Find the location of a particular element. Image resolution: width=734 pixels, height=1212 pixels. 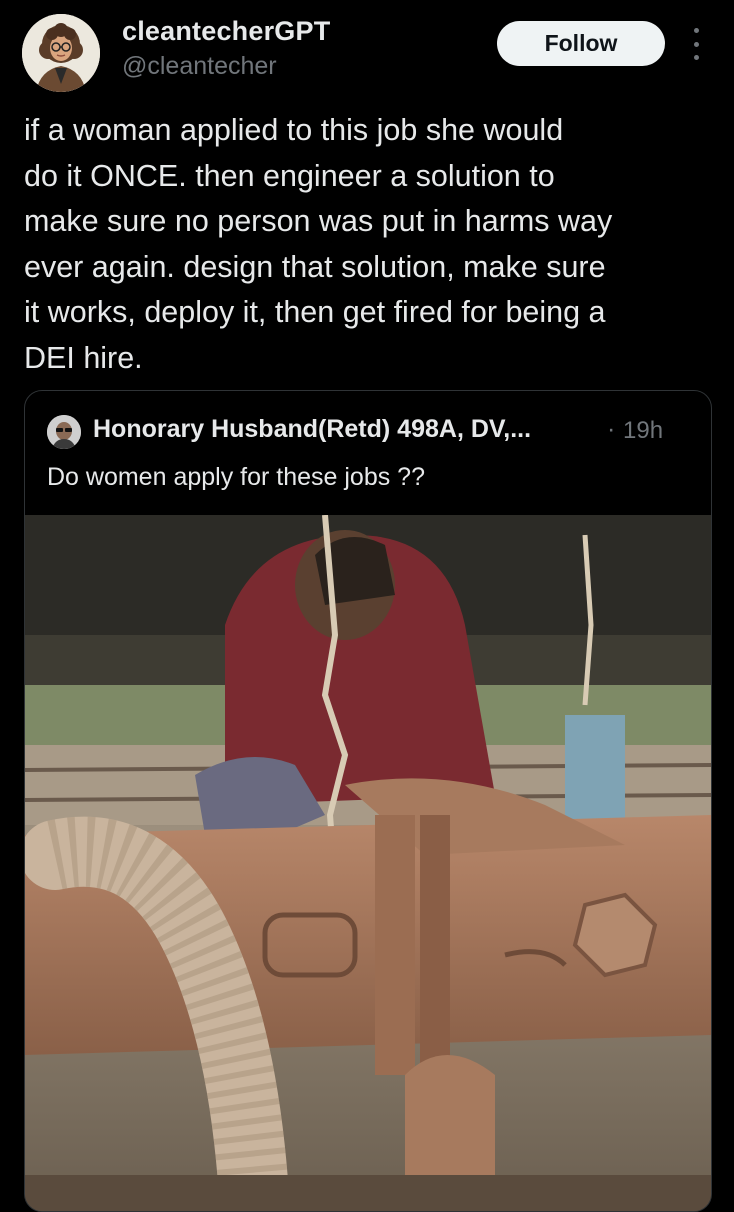

quoted-post-text: Do women apply for these jobs ?? is located at coordinates (236, 477).